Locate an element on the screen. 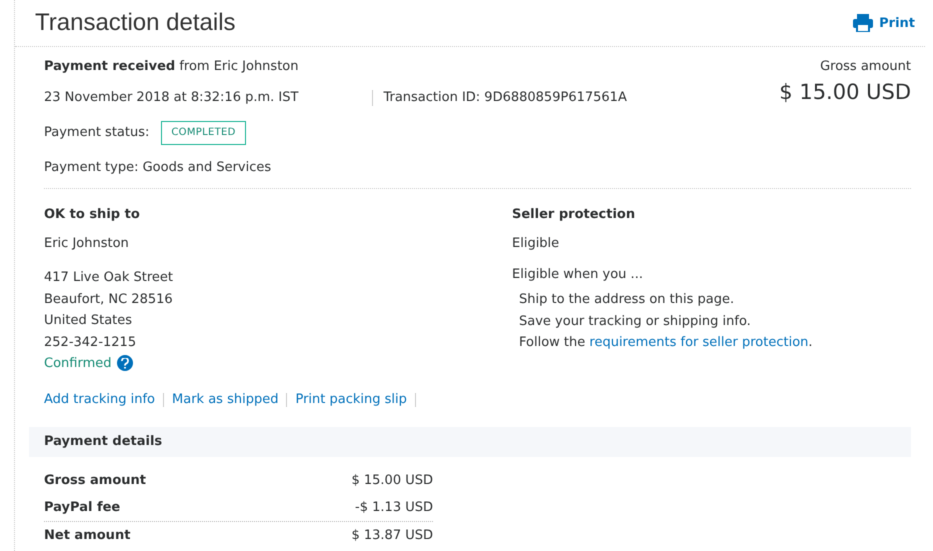 This screenshot has height=551, width=933. detail-value: -$ 1.13 USD is located at coordinates (394, 507).